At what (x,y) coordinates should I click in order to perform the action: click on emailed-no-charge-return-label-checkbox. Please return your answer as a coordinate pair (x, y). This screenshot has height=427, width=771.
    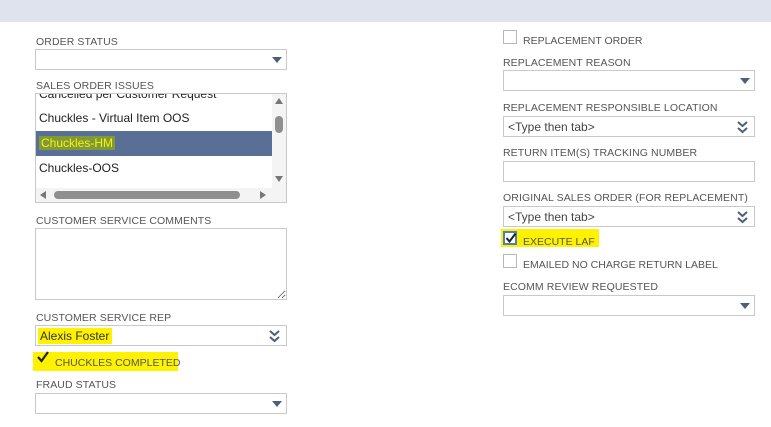
    Looking at the image, I should click on (510, 261).